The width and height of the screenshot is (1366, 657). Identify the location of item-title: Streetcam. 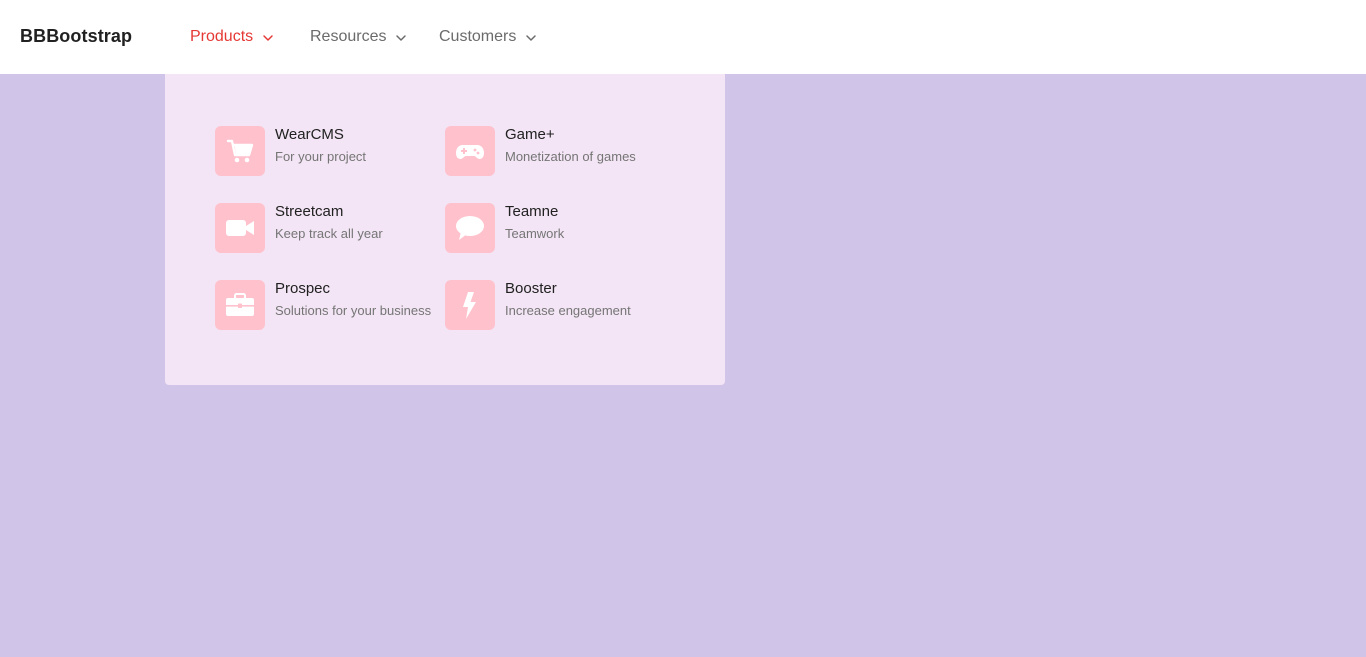
(309, 211).